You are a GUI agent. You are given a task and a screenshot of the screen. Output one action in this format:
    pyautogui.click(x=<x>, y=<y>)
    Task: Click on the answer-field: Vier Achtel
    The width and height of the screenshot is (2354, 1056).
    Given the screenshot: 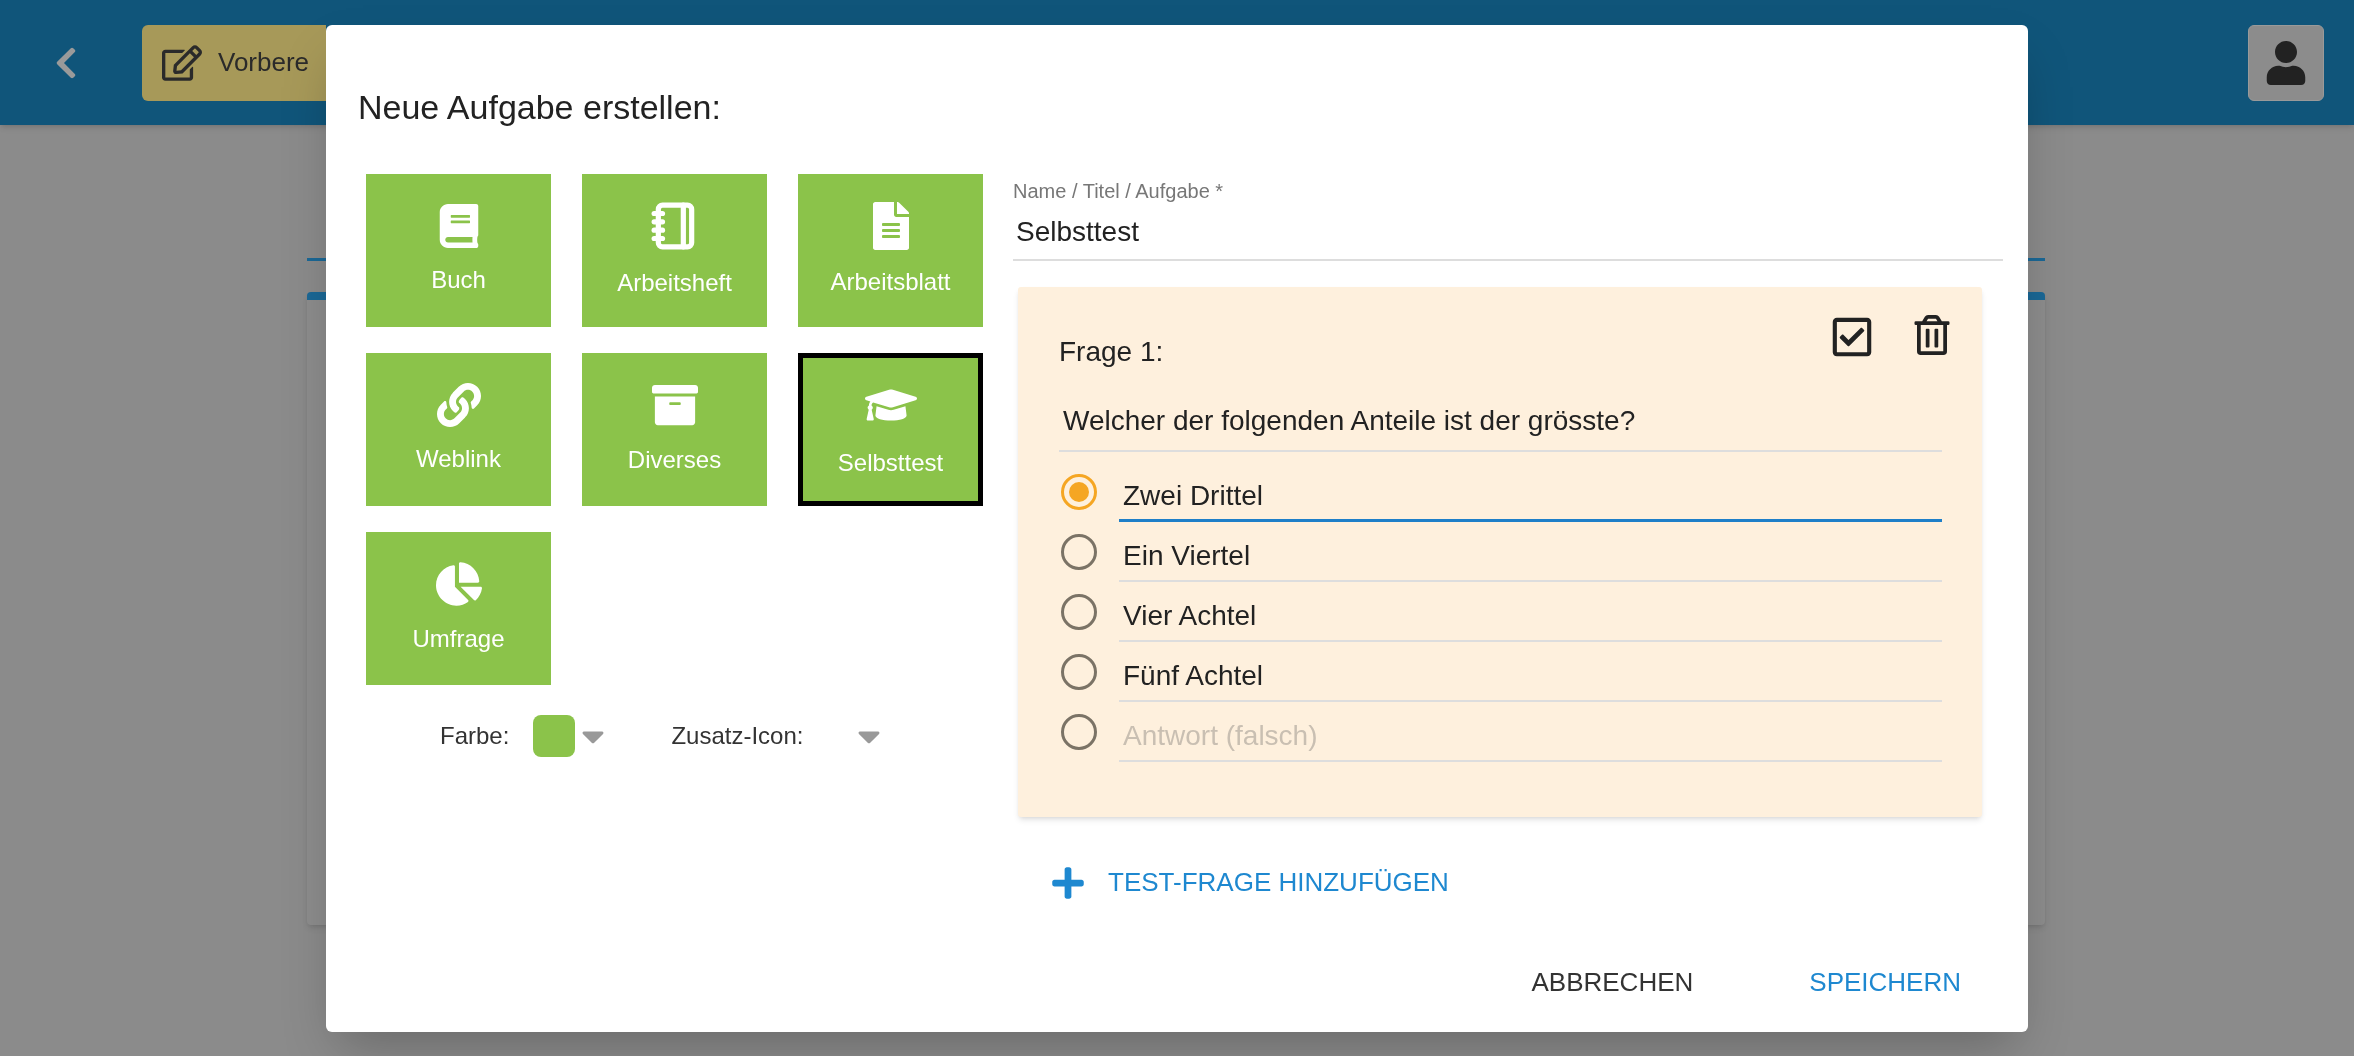 What is the action you would take?
    pyautogui.click(x=1530, y=617)
    